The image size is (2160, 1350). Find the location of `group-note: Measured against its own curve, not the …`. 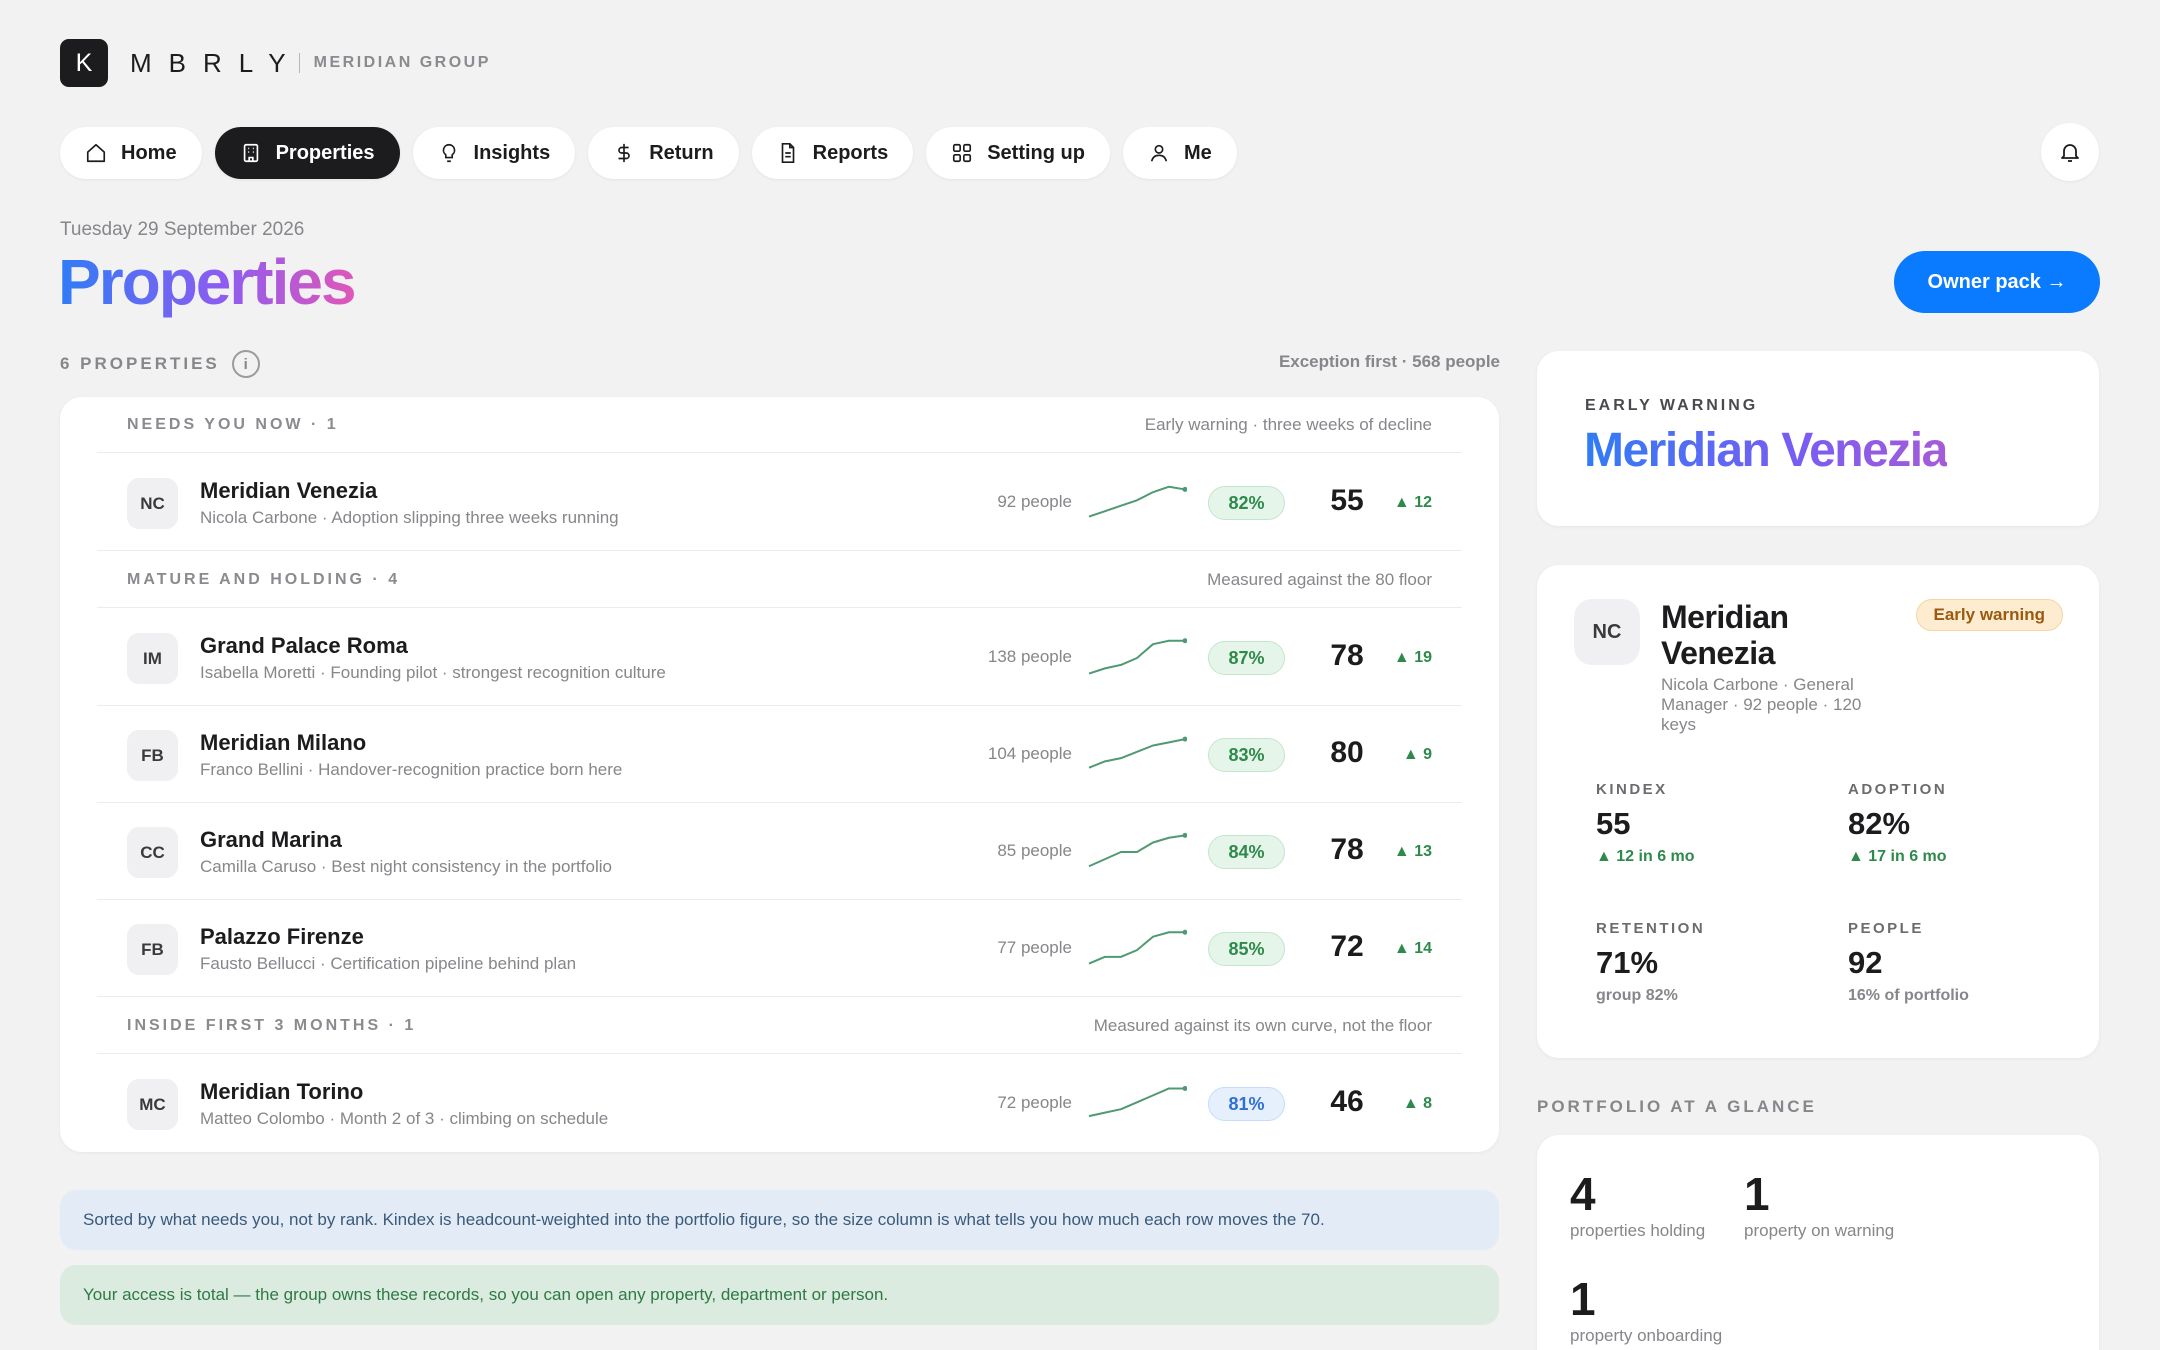

group-note: Measured against its own curve, not the … is located at coordinates (1262, 1025).